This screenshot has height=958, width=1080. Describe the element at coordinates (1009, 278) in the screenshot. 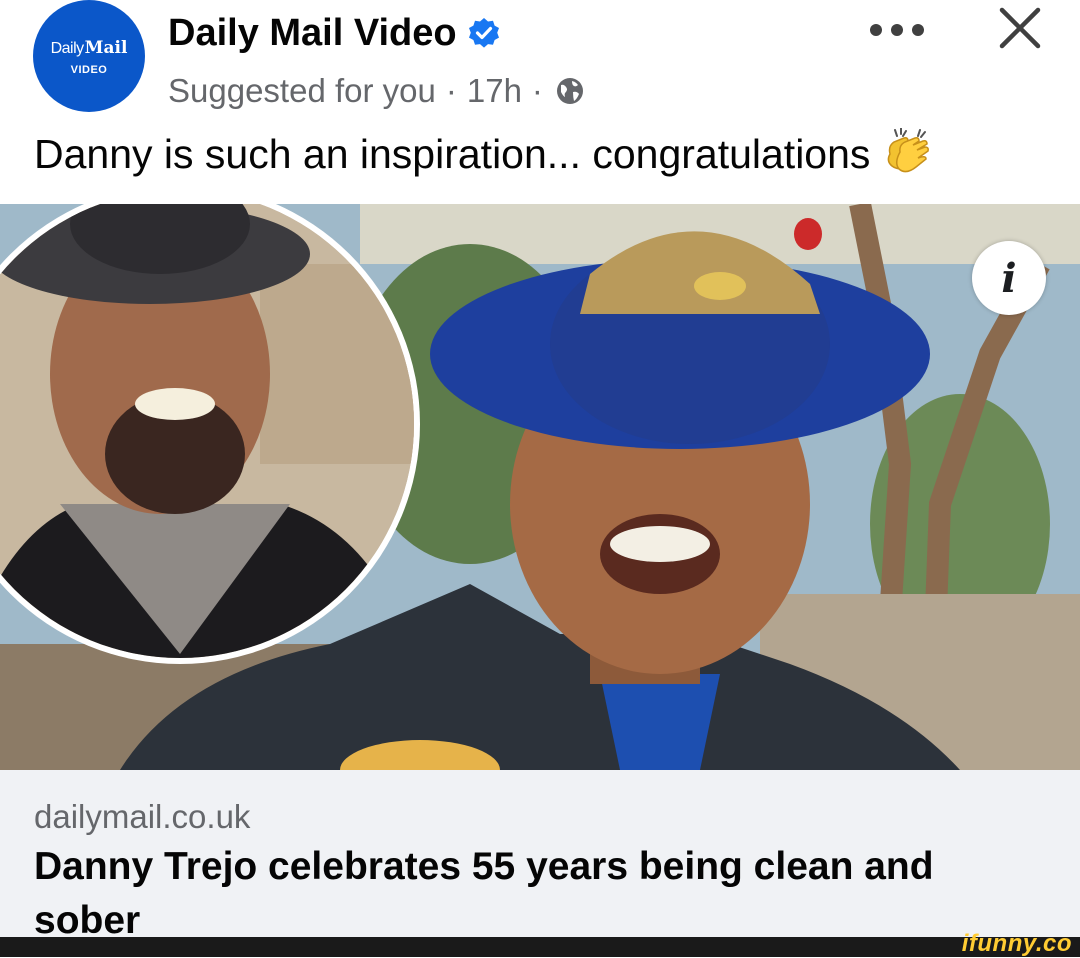

I see `info-icon: i` at that location.